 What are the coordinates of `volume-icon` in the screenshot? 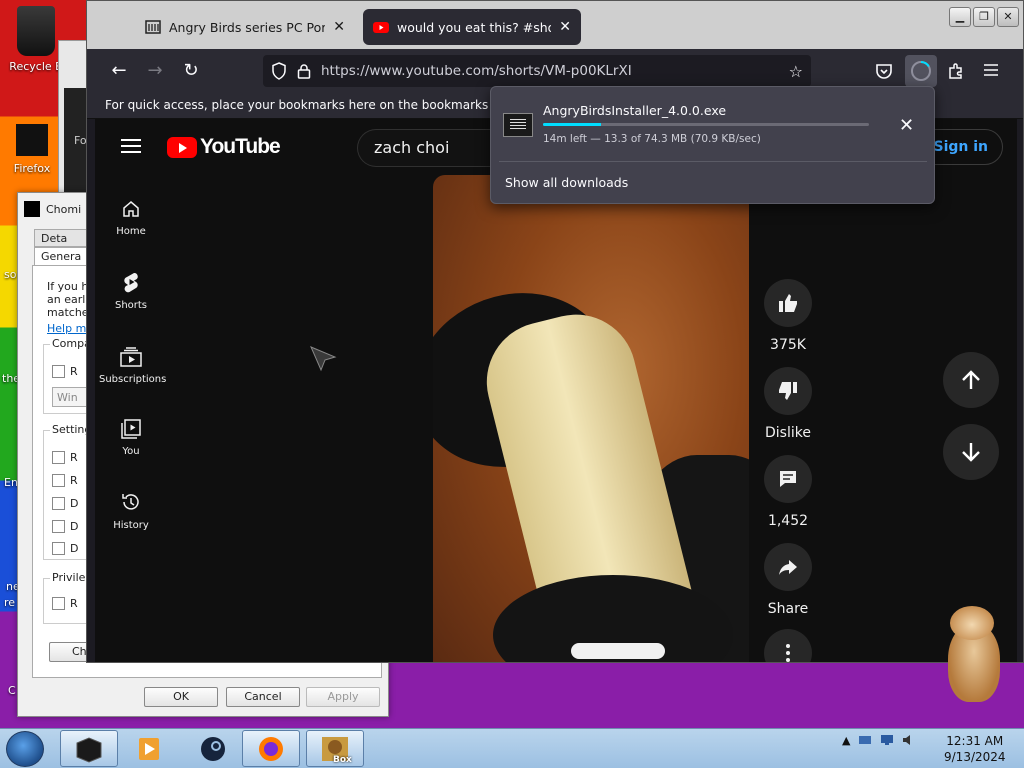 It's located at (909, 740).